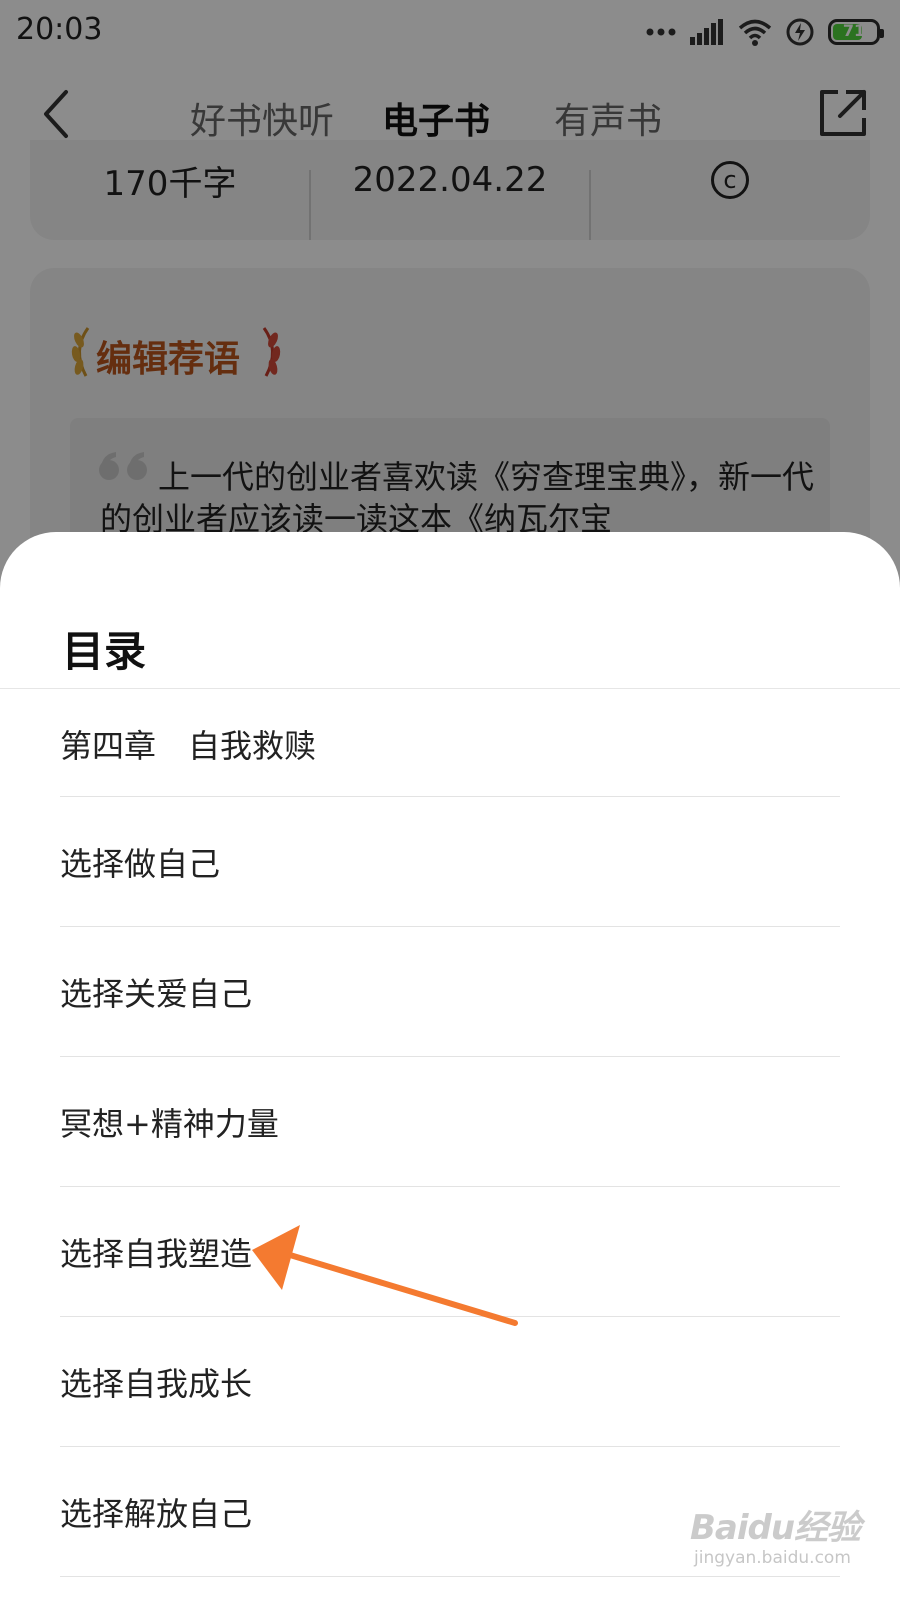 This screenshot has height=1600, width=900. What do you see at coordinates (156, 1253) in the screenshot?
I see `toc-item-label: 选择自我塑造` at bounding box center [156, 1253].